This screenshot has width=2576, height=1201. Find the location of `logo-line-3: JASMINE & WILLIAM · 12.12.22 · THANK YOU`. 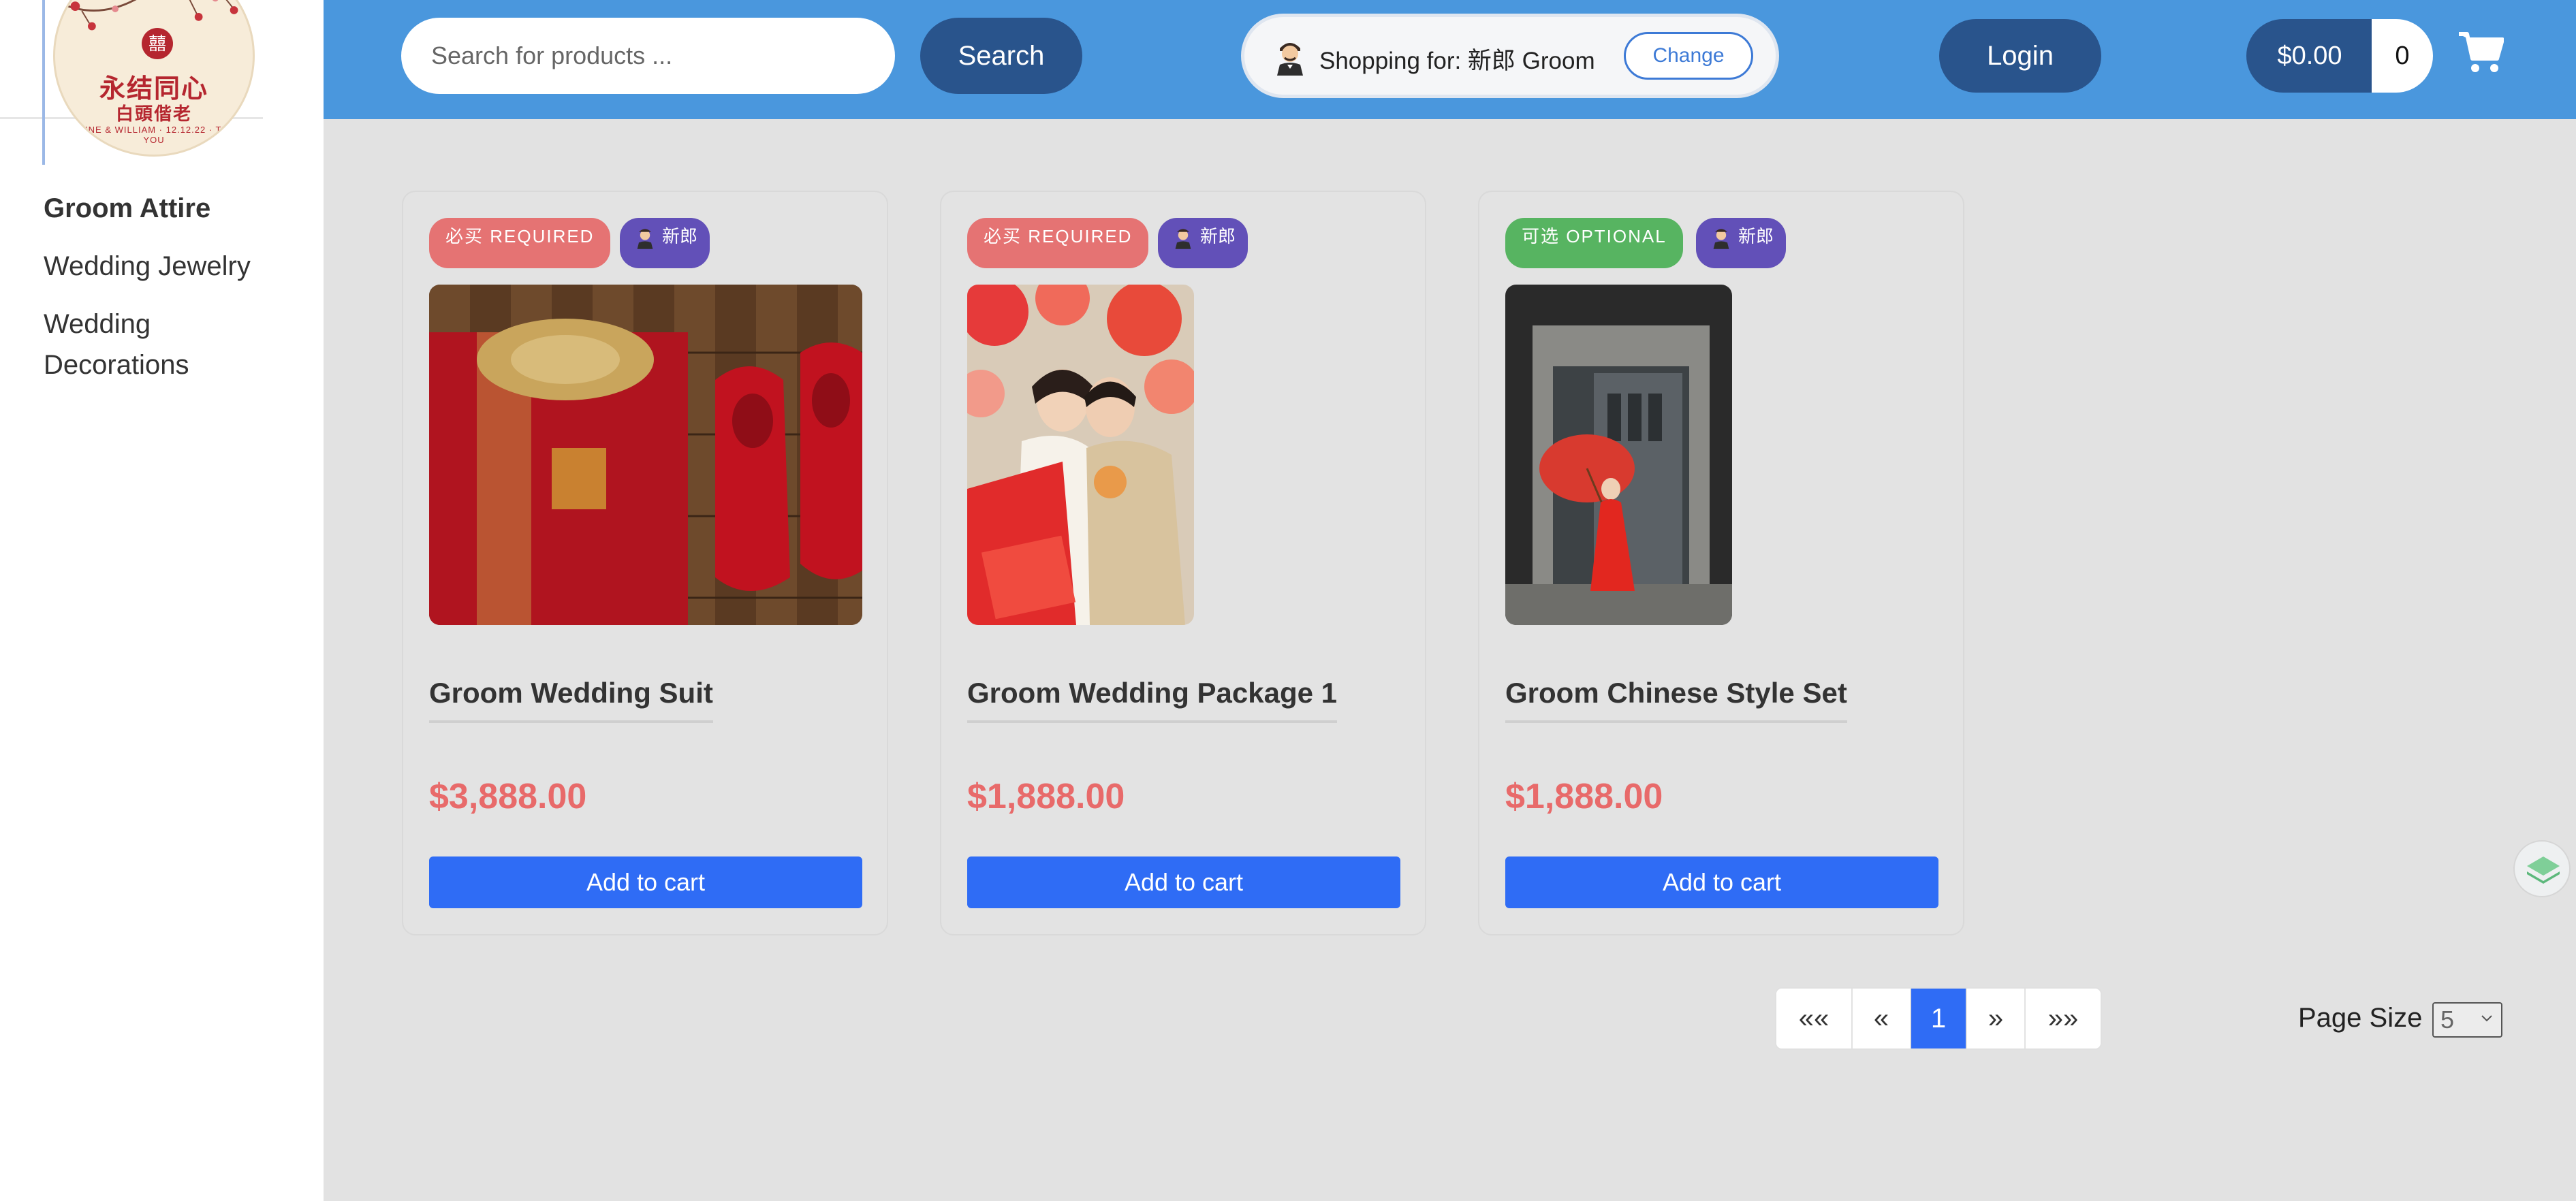

logo-line-3: JASMINE & WILLIAM · 12.12.22 · THANK YOU is located at coordinates (154, 135).